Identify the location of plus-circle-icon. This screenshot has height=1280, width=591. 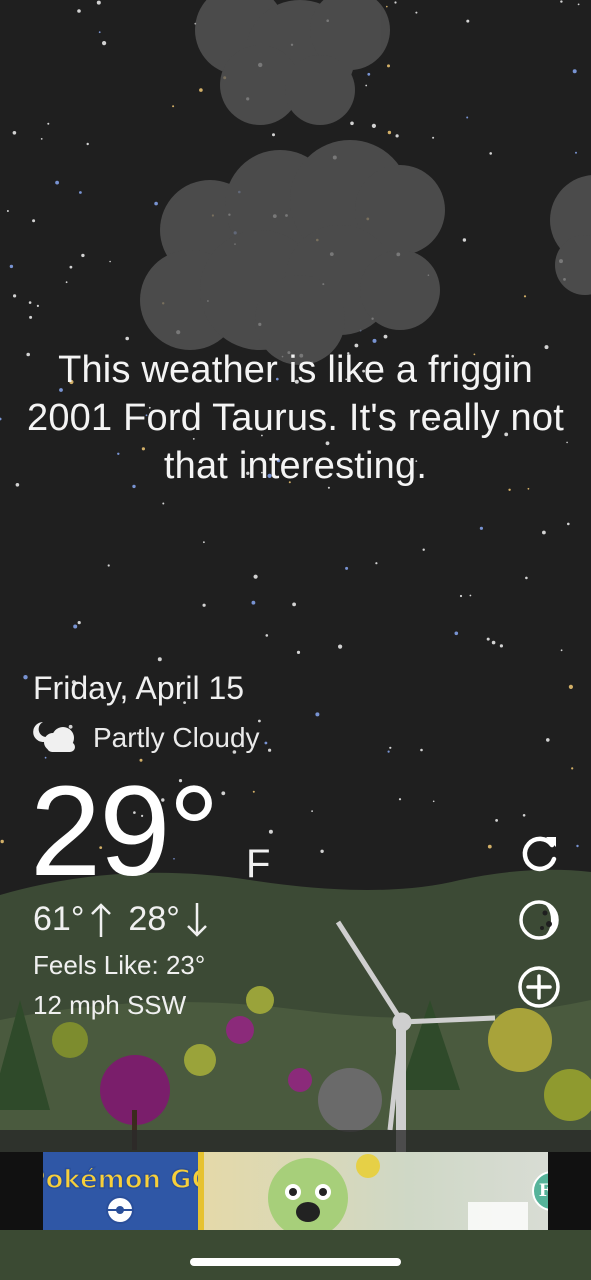
(539, 987).